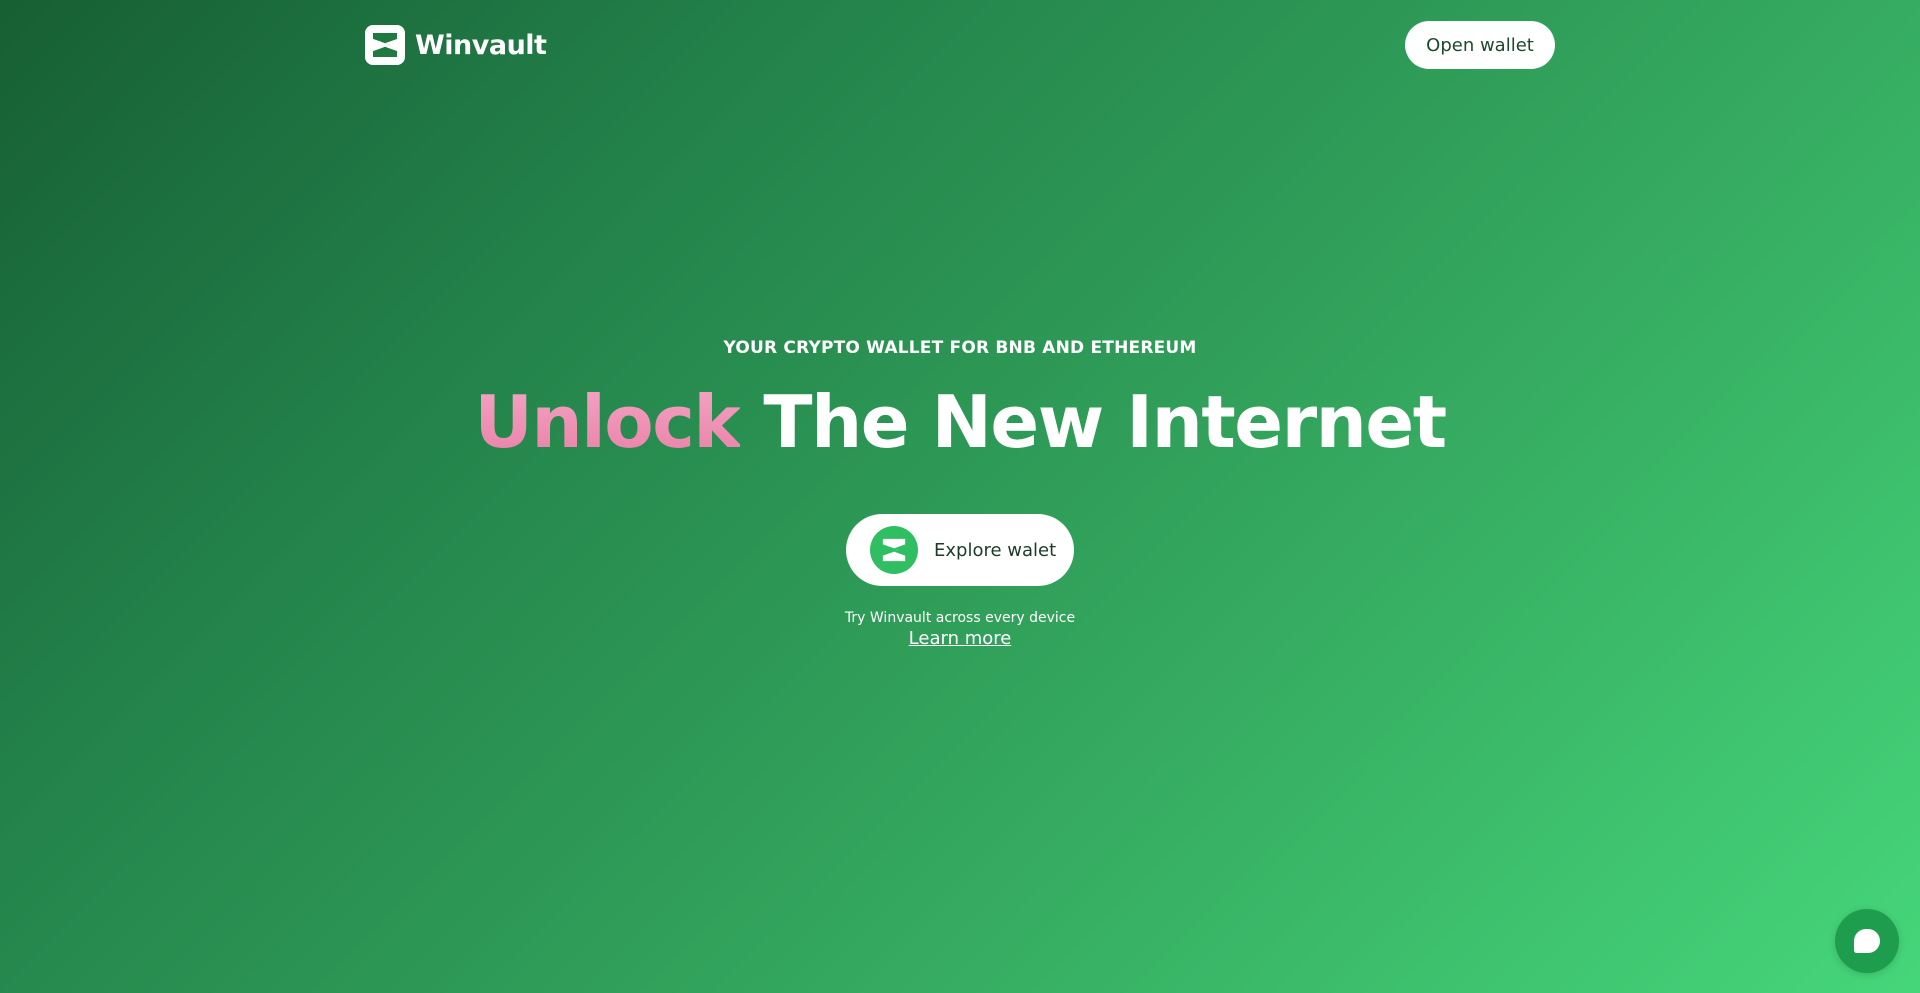  What do you see at coordinates (1480, 45) in the screenshot?
I see `open-wallet-button: Open wallet` at bounding box center [1480, 45].